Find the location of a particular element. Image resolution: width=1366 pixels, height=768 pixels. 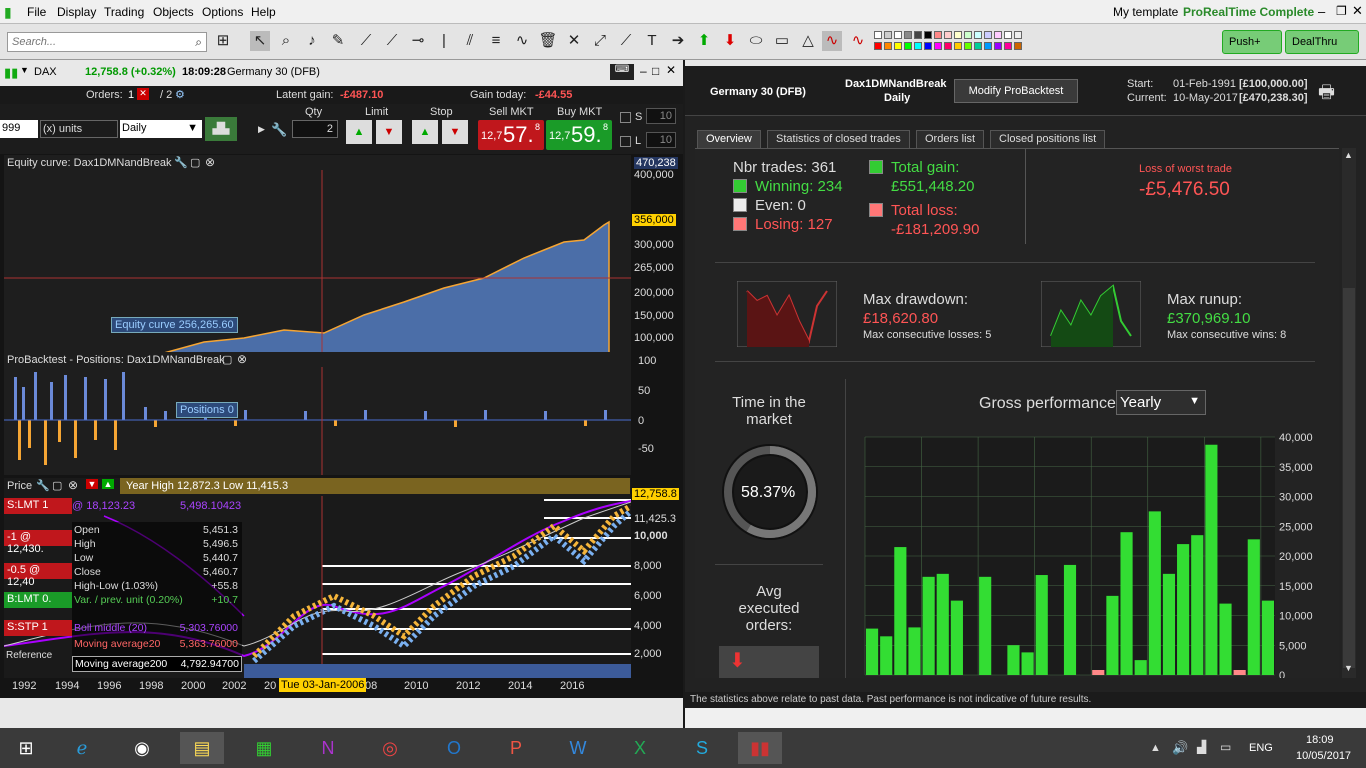

print-icon: 🖶 is located at coordinates (1326, 95).